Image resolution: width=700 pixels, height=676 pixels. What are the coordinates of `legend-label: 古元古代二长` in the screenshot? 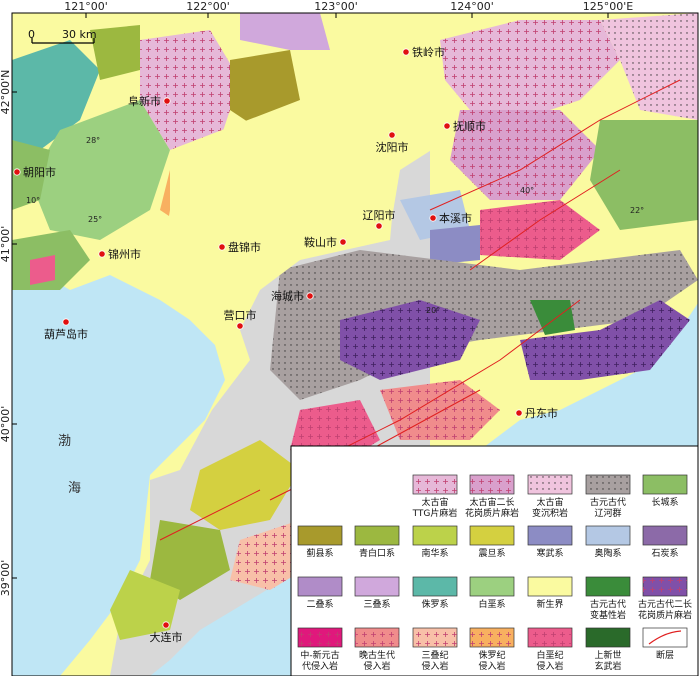 It's located at (665, 604).